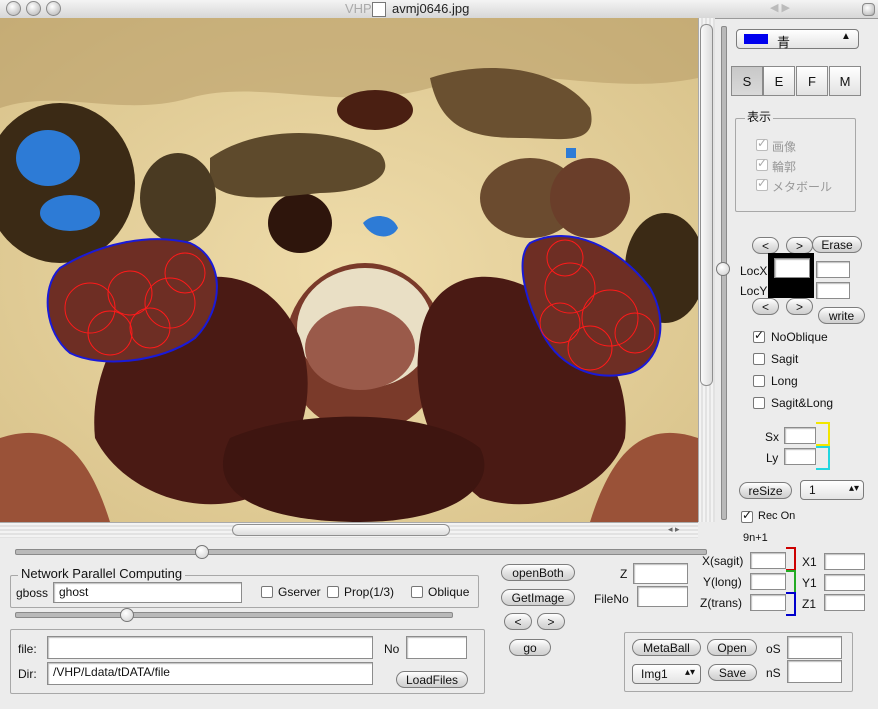 The image size is (878, 709). What do you see at coordinates (333, 592) in the screenshot?
I see `checkbox-prop` at bounding box center [333, 592].